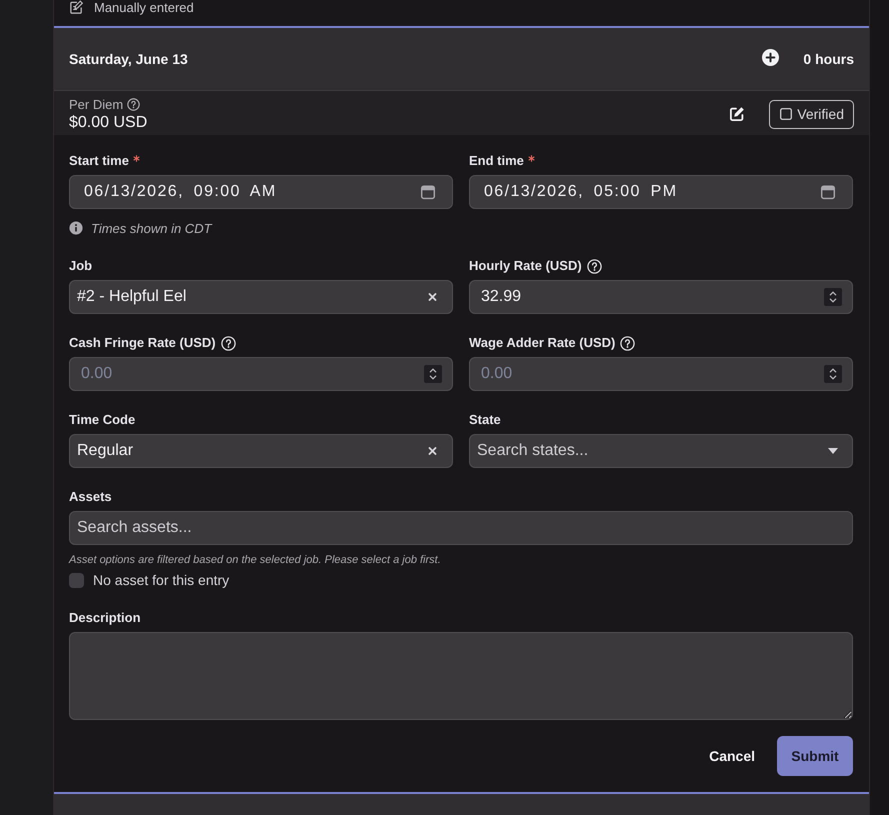 This screenshot has width=889, height=815. Describe the element at coordinates (525, 266) in the screenshot. I see `field-label: Hourly Rate (USD)` at that location.